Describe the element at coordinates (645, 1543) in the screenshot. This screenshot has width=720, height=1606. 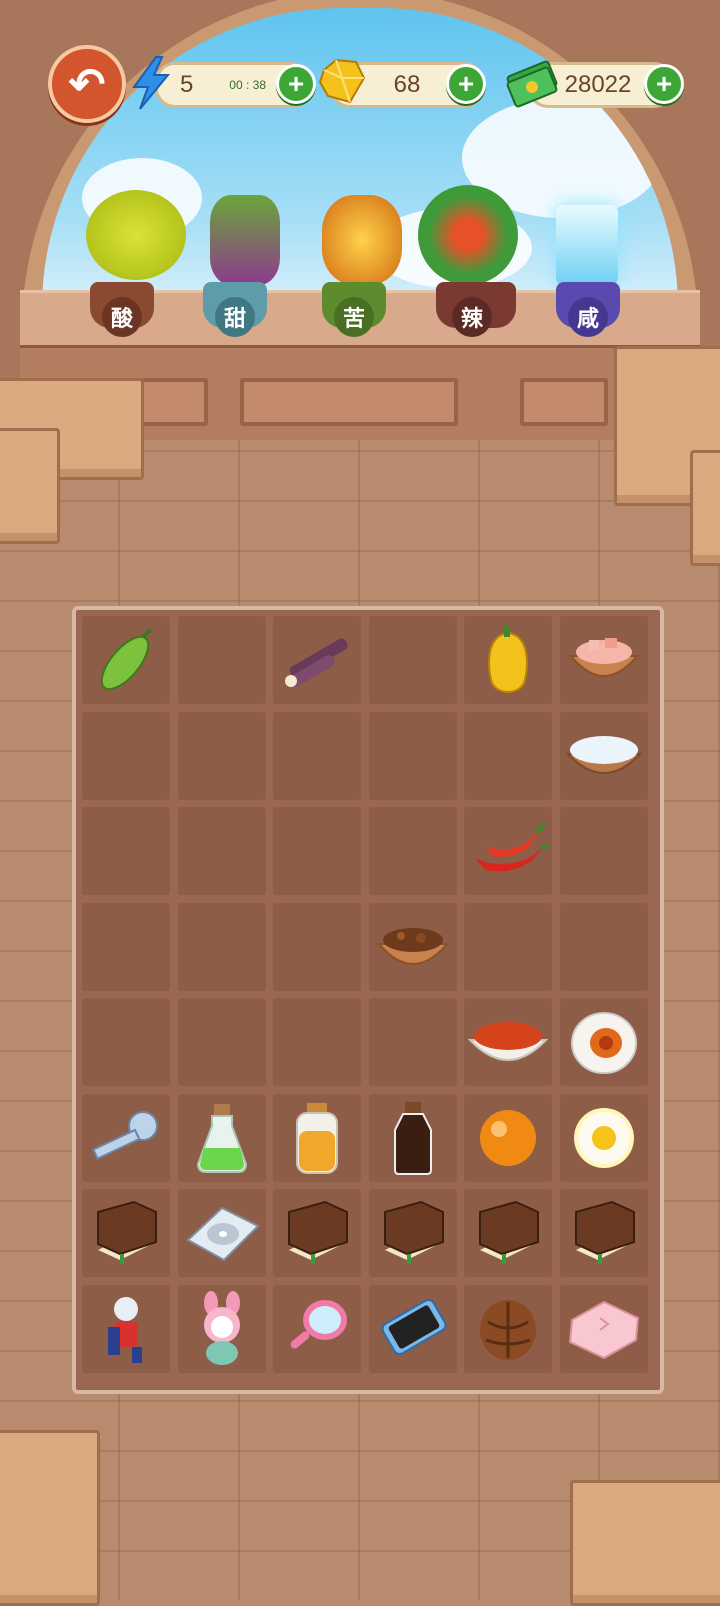
I see `crate-bottom-right` at that location.